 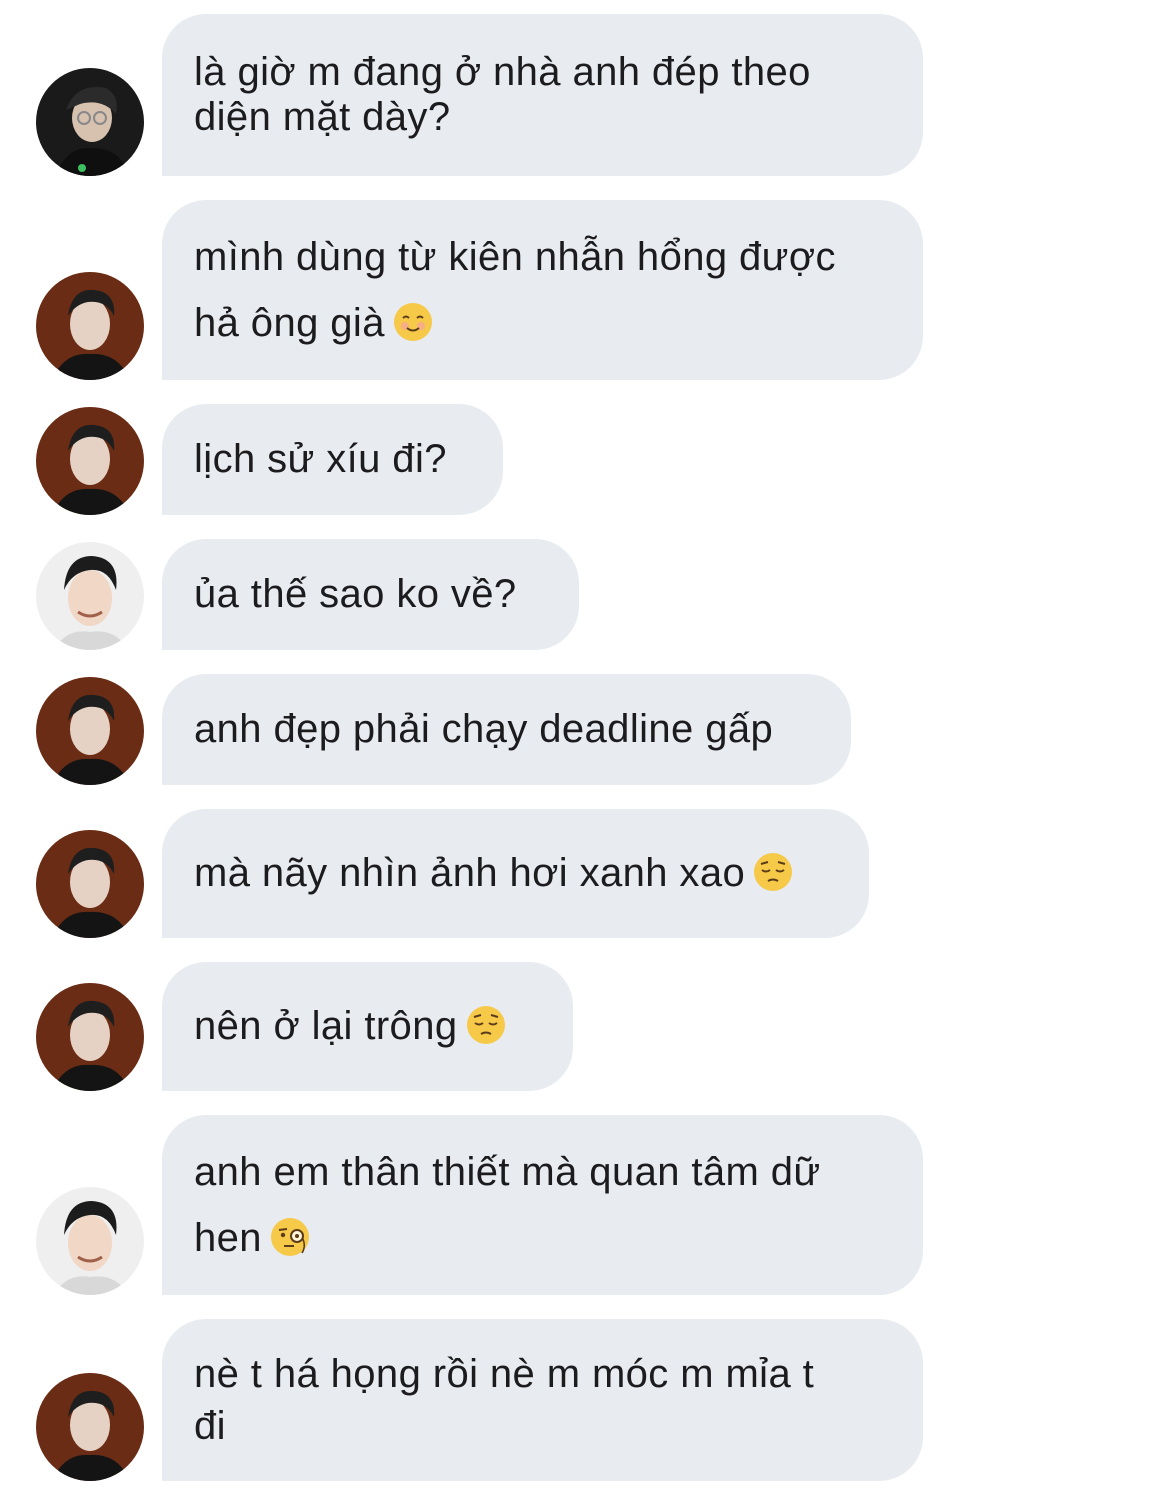 I want to click on message-text-line1: nè t há họng rồi nè m móc m mỉa t, so click(x=504, y=1374).